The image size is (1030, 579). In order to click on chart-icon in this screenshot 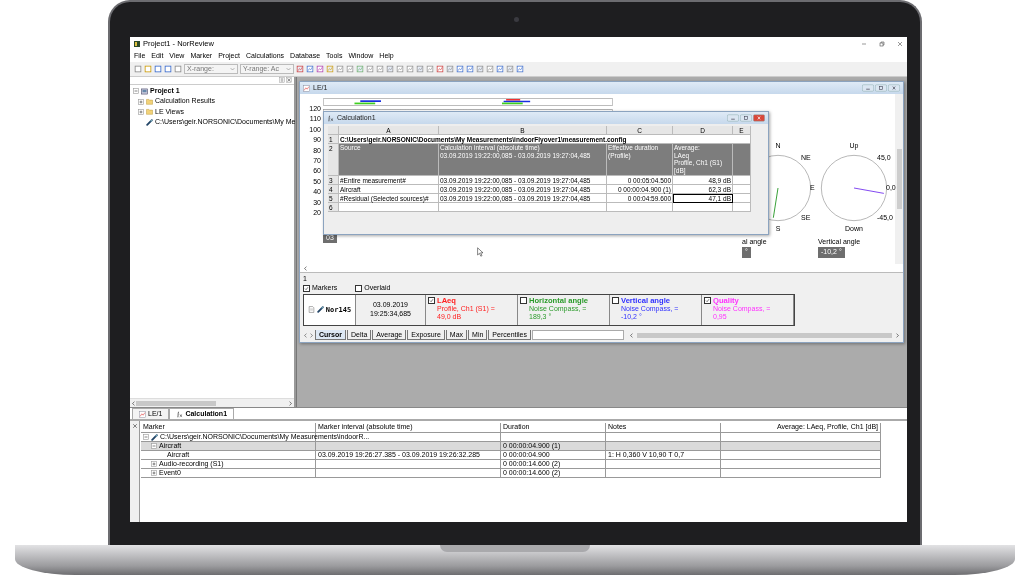, I will do `click(306, 88)`.